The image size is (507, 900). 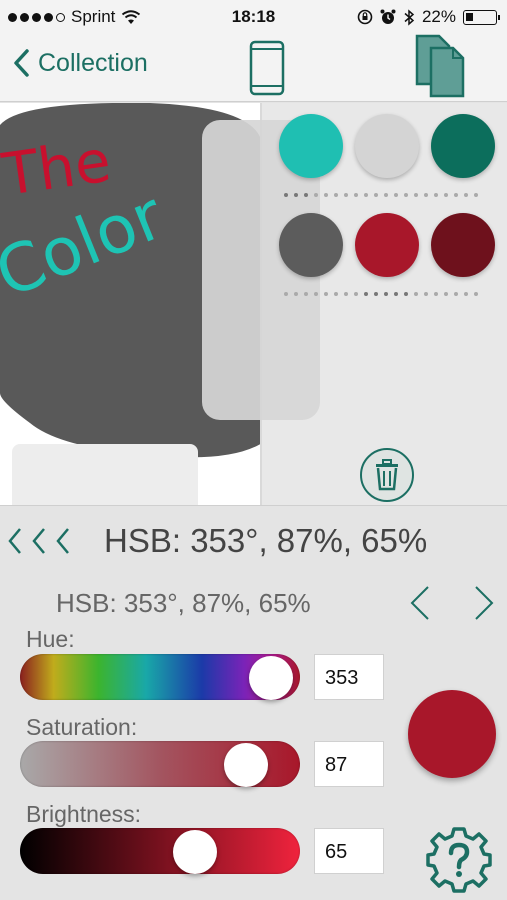 I want to click on phone-preview-button, so click(x=267, y=70).